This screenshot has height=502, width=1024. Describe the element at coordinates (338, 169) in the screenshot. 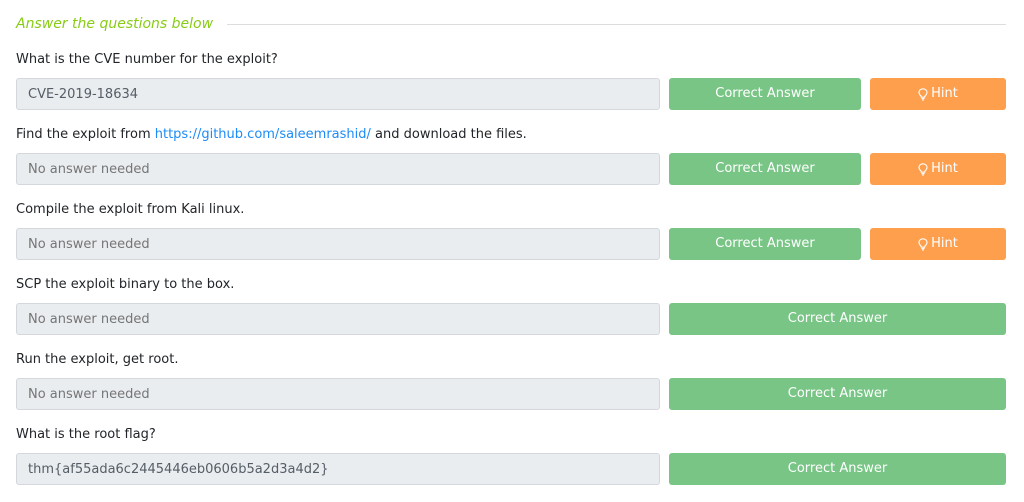

I see `question-2-answer-field` at that location.